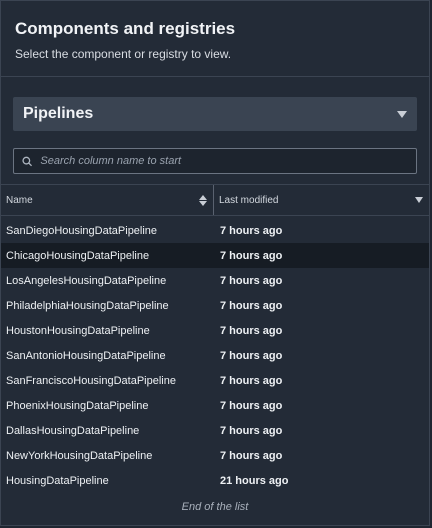  Describe the element at coordinates (78, 330) in the screenshot. I see `row-name: HoustonHousingDataPipeline` at that location.